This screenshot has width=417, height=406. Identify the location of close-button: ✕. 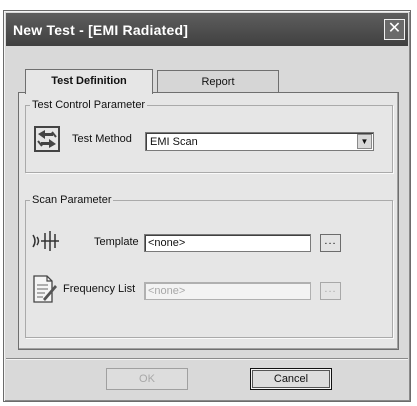
(394, 29).